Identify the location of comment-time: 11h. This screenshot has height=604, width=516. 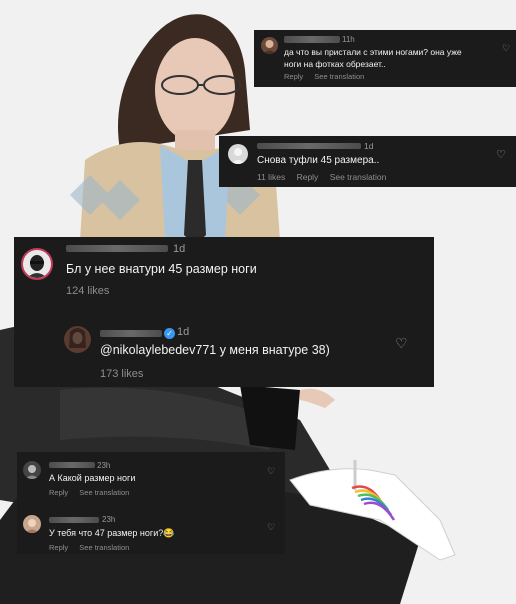
(348, 39).